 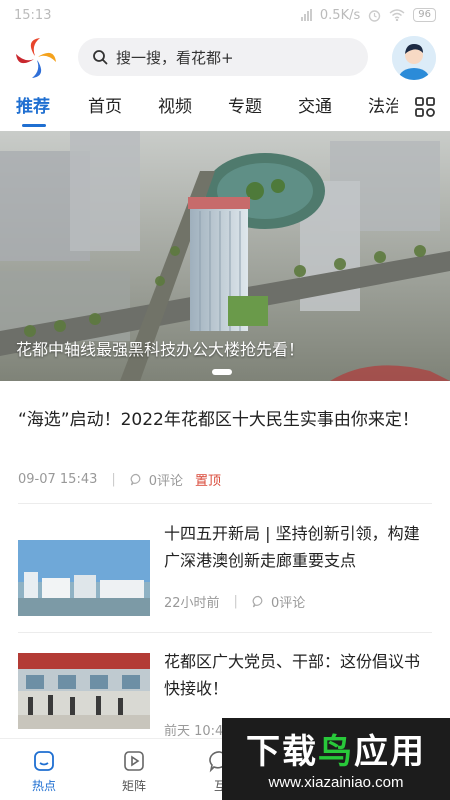 I want to click on banner-caption: 花都中轴线最强黑科技办公大楼抢先看！, so click(x=160, y=349).